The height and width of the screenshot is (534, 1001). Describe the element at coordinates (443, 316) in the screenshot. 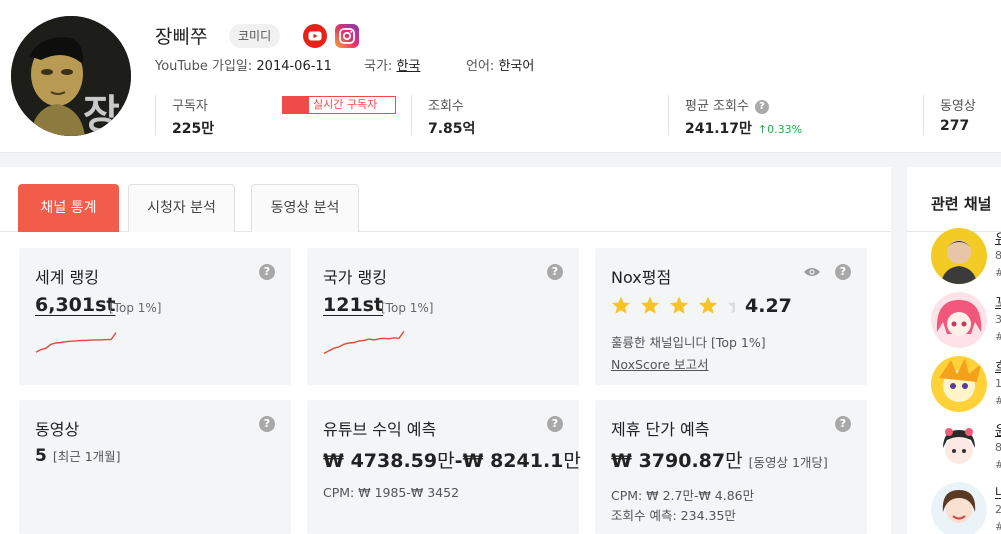

I see `country-rank-card: 국가 랭킹 ? 121st [Top 1%]` at that location.